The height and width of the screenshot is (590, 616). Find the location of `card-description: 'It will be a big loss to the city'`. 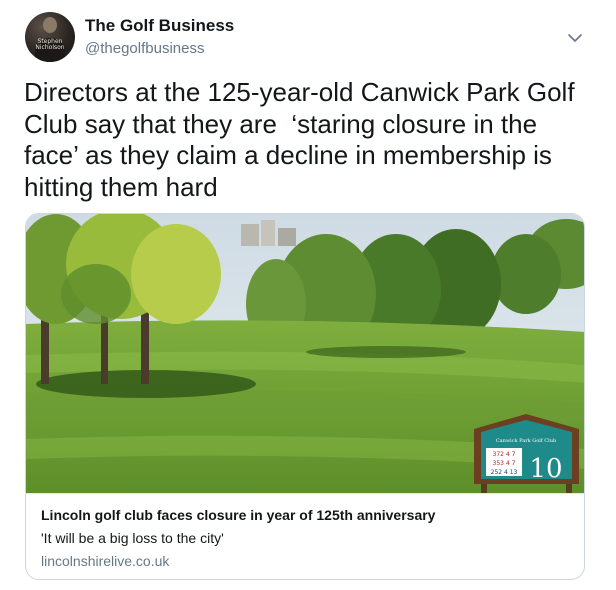

card-description: 'It will be a big loss to the city' is located at coordinates (132, 538).